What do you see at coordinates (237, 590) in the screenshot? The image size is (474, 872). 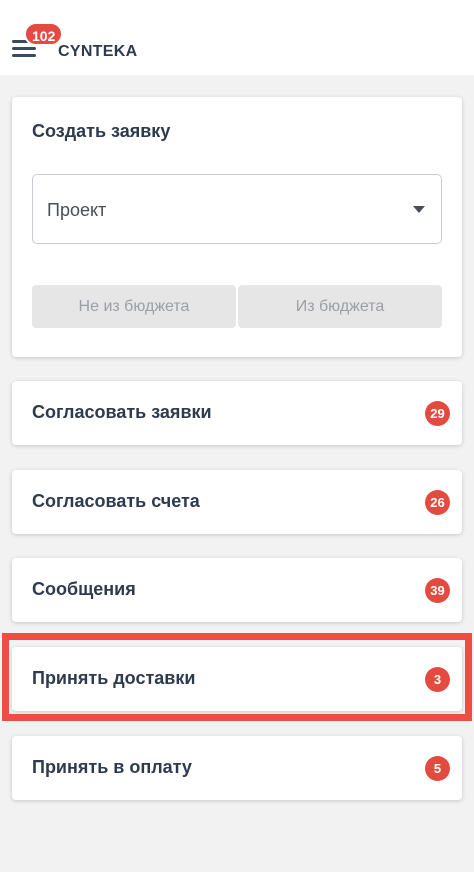 I see `messages-item: Сообщения 39` at bounding box center [237, 590].